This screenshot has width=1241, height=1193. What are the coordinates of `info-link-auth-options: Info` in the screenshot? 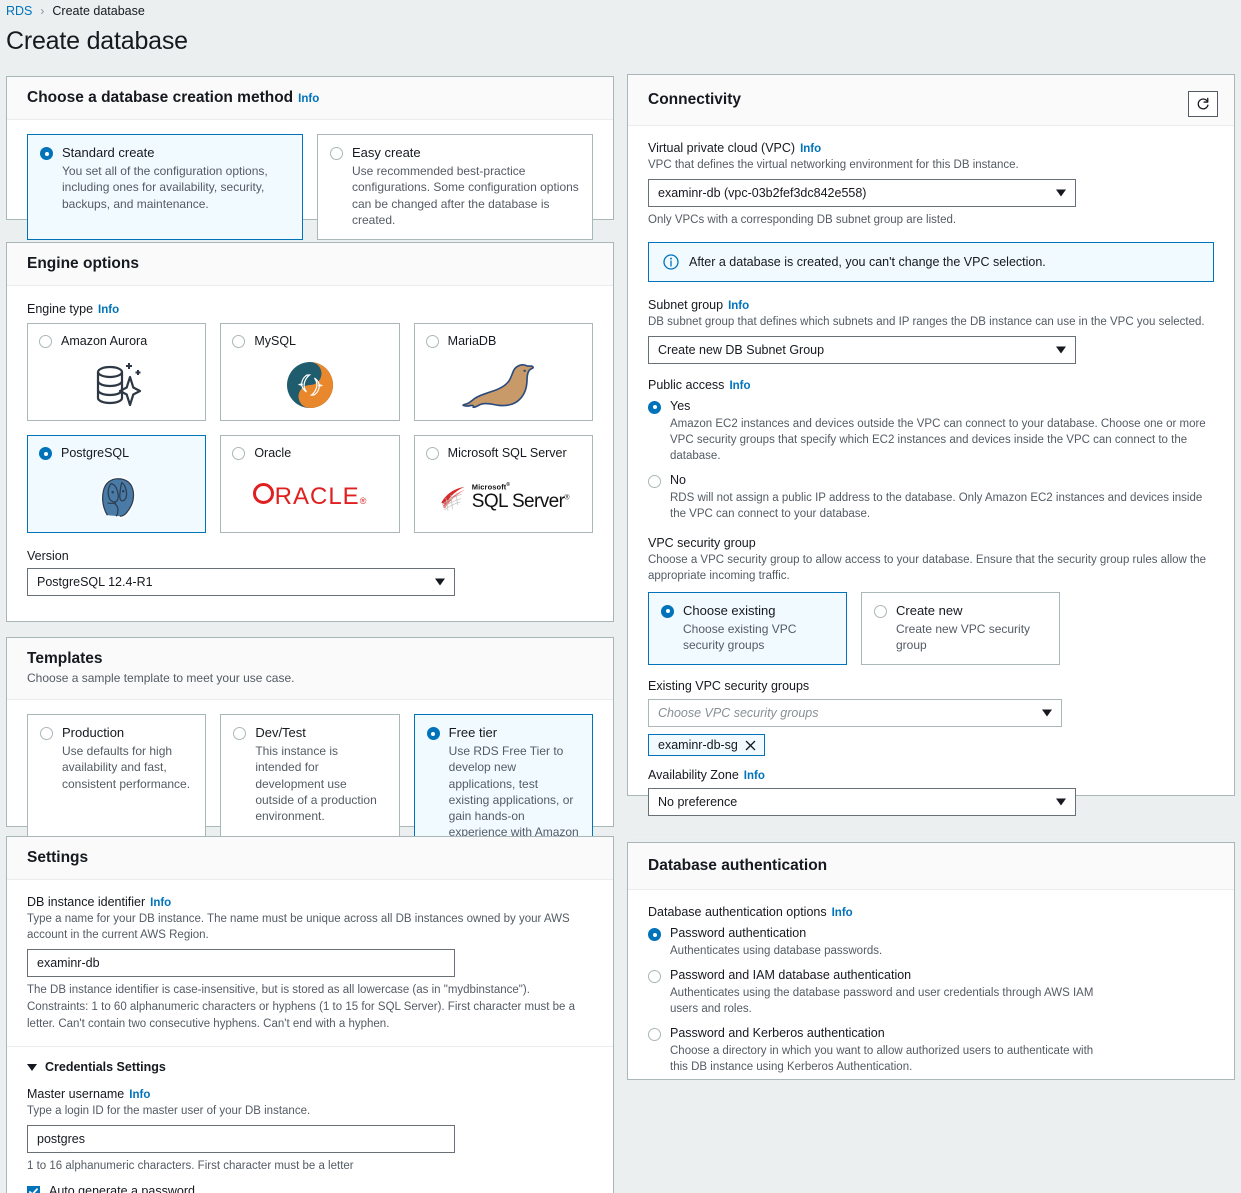 It's located at (842, 913).